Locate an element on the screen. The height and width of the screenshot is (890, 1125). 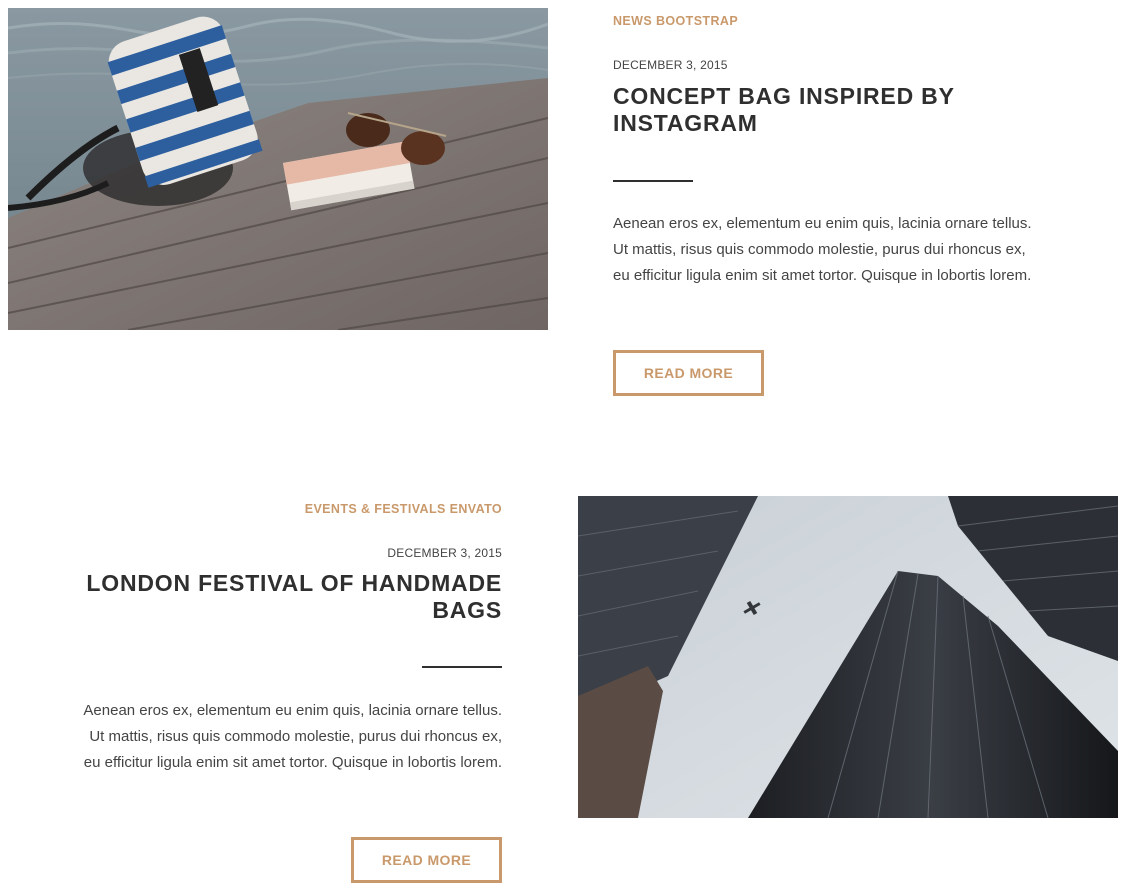
post-categories: Events & Festivals Envato is located at coordinates (292, 509).